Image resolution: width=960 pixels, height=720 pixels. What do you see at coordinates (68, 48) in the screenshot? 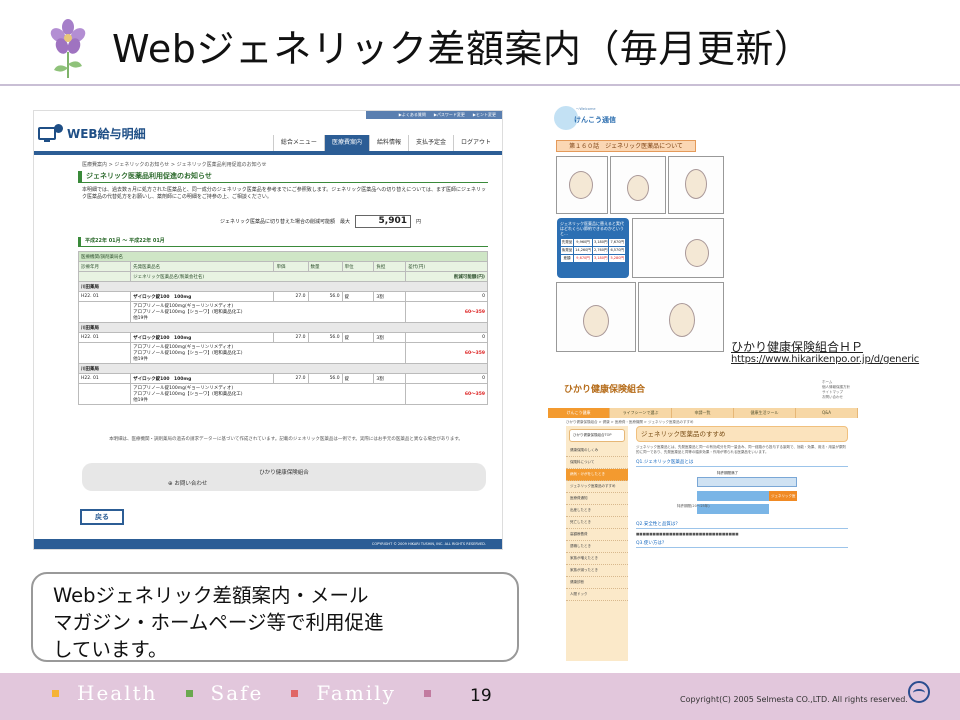
I see `flower-logo-icon` at bounding box center [68, 48].